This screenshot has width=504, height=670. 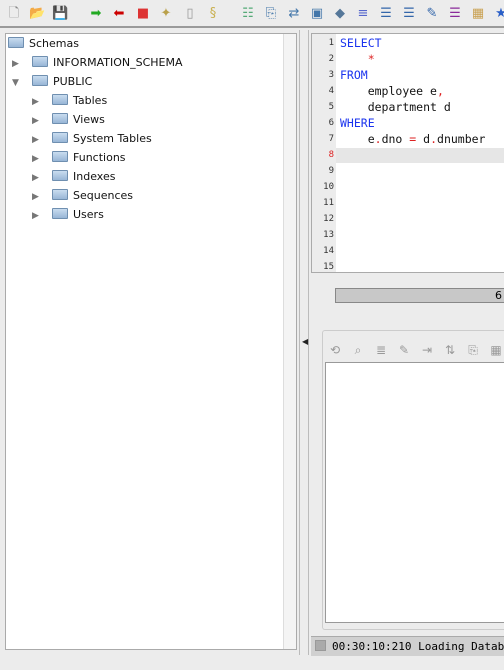 I want to click on find-icon: ⌕, so click(x=358, y=350).